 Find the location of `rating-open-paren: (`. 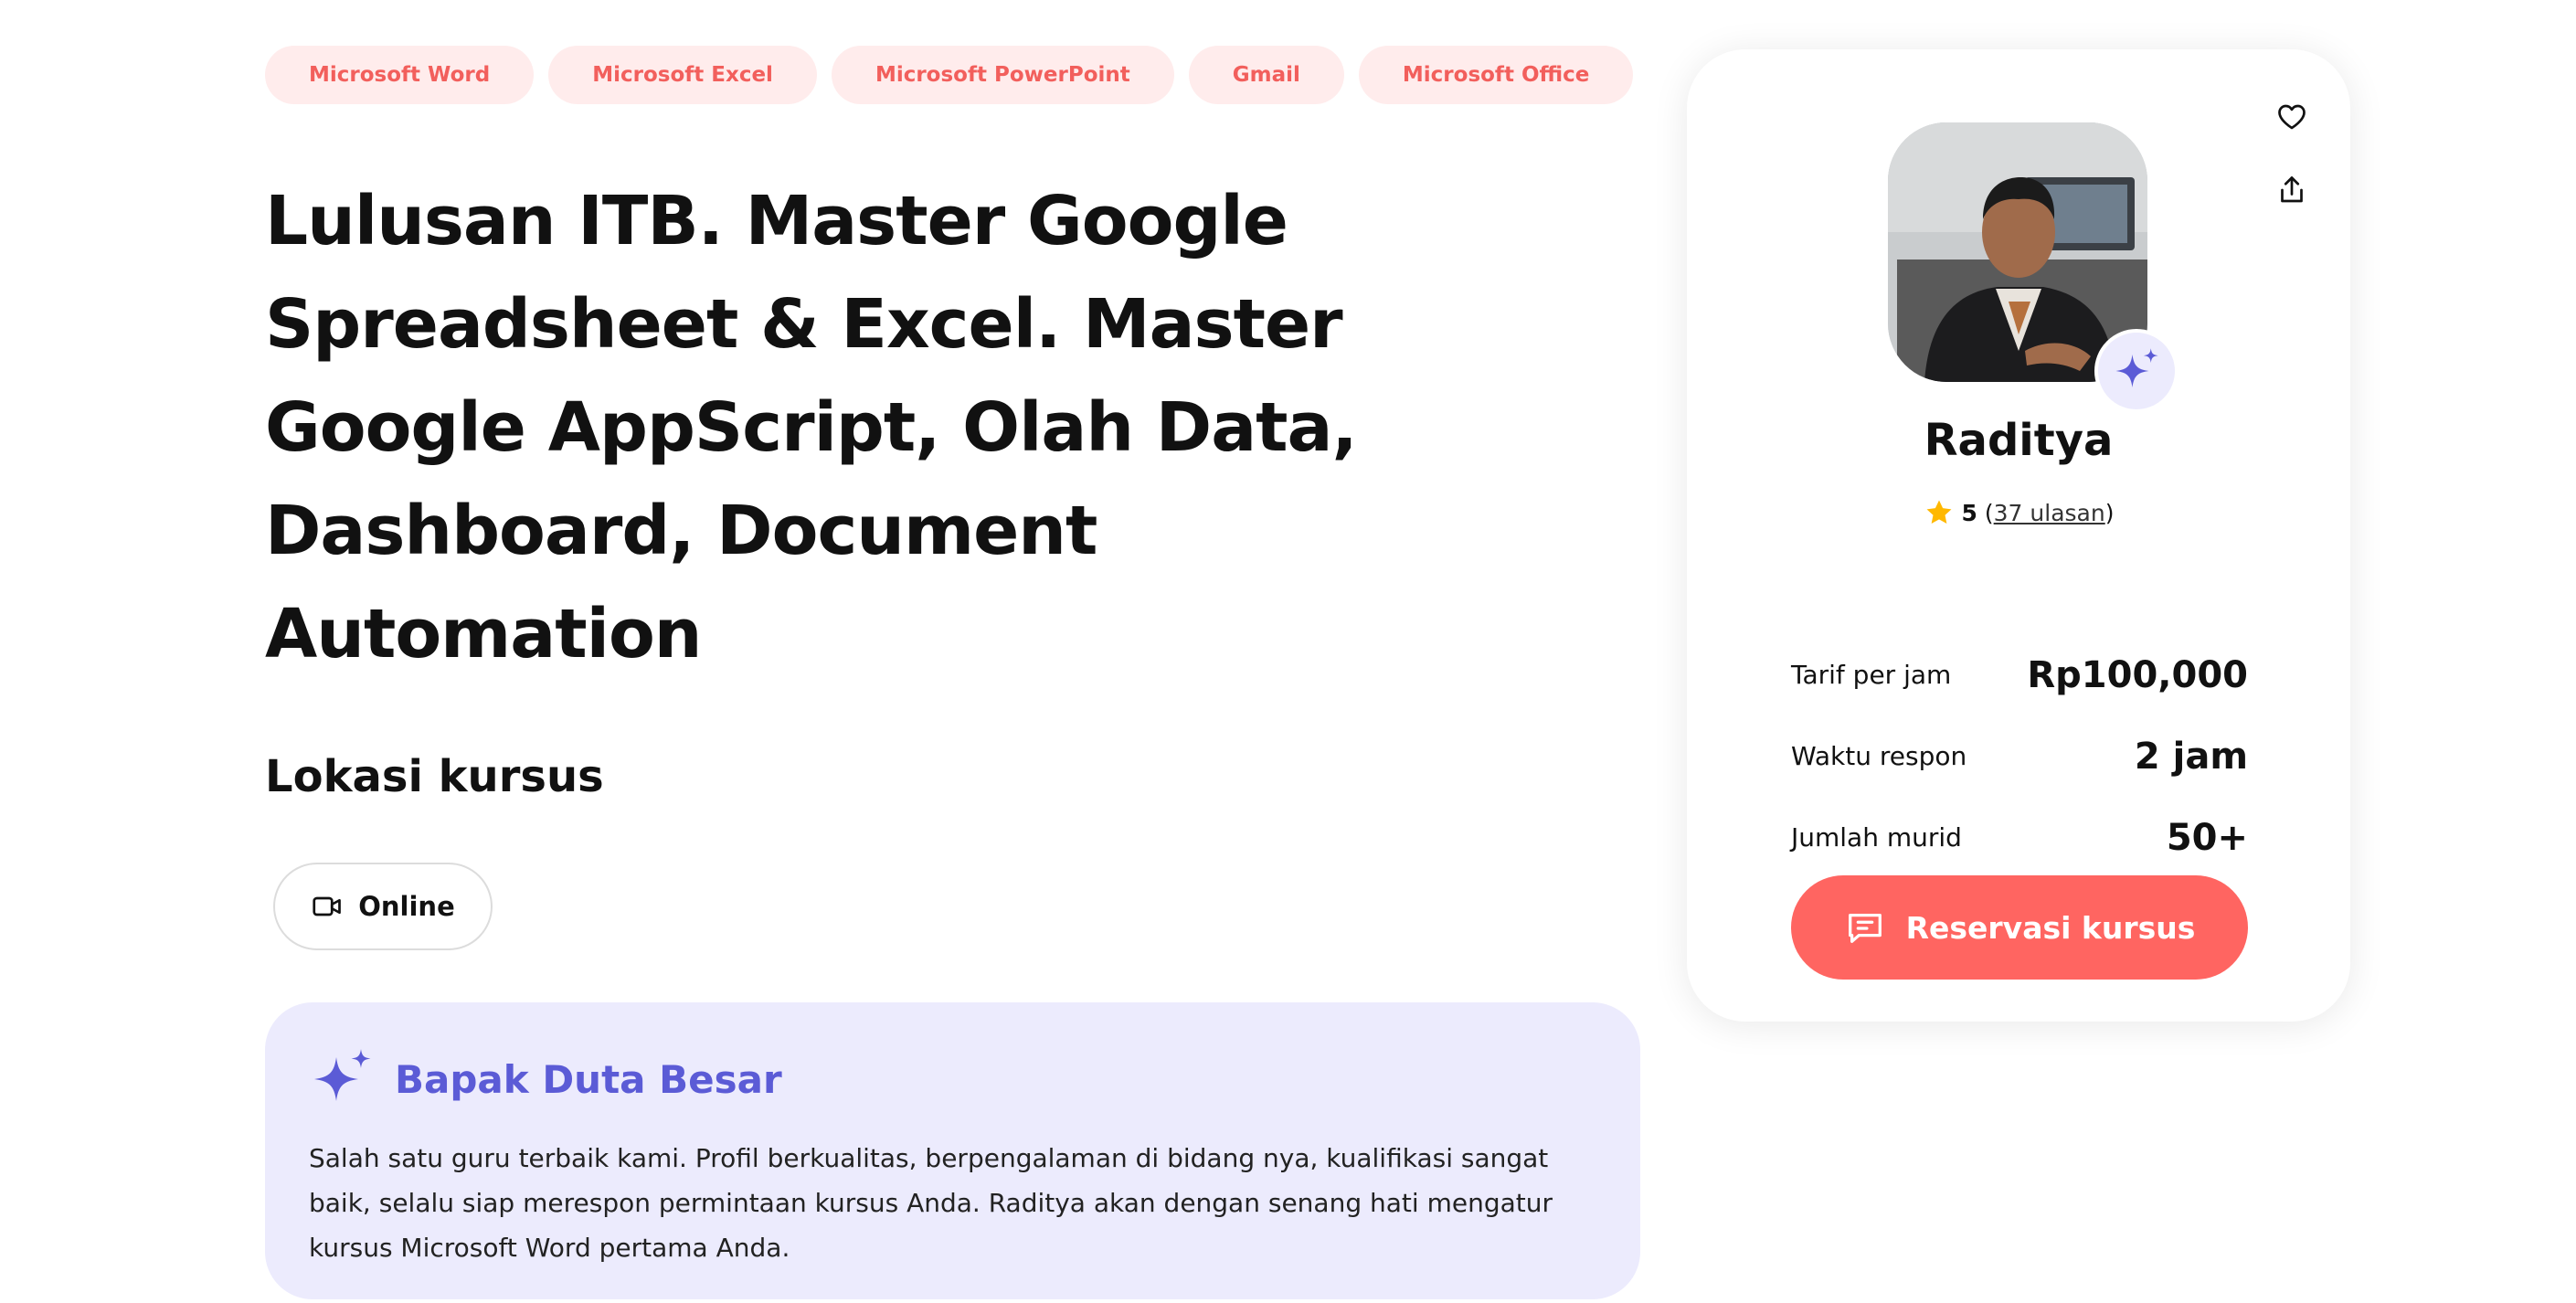

rating-open-paren: ( is located at coordinates (1985, 512).